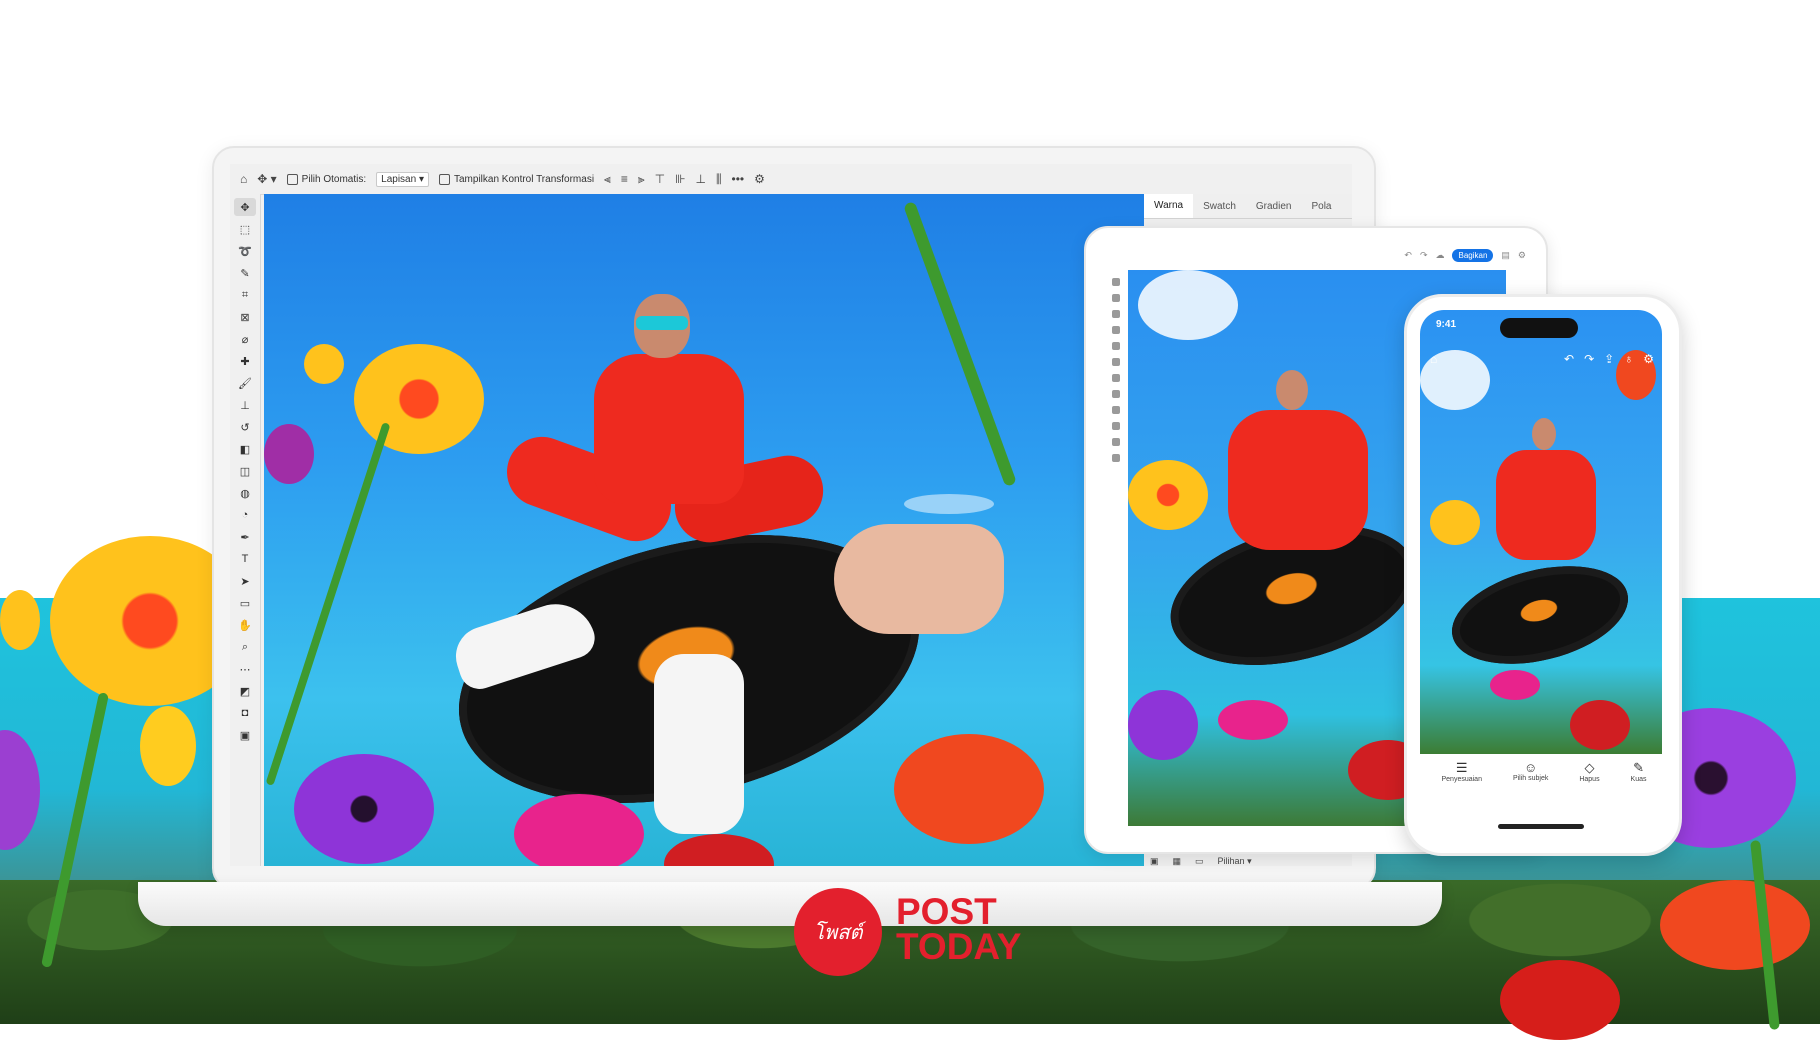  I want to click on dodge-tool-icon: ◔, so click(245, 515).